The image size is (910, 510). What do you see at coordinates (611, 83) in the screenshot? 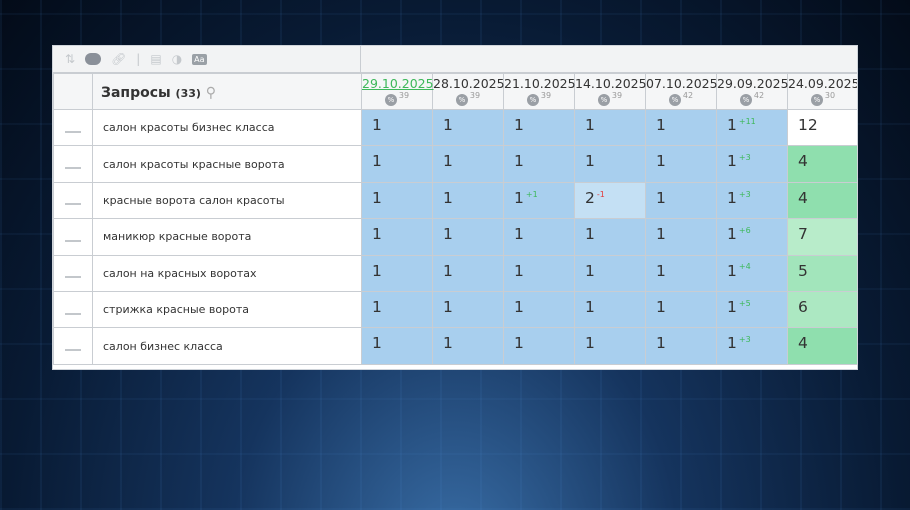
I see `date-label: 14.10.2025` at bounding box center [611, 83].